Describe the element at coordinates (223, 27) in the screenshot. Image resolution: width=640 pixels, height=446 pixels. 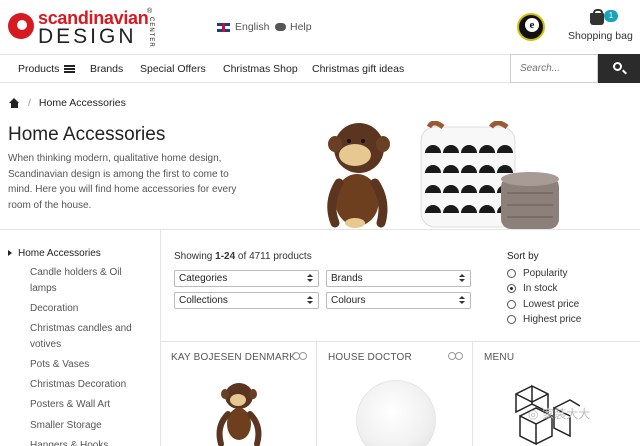
I see `flag-uk-icon` at that location.